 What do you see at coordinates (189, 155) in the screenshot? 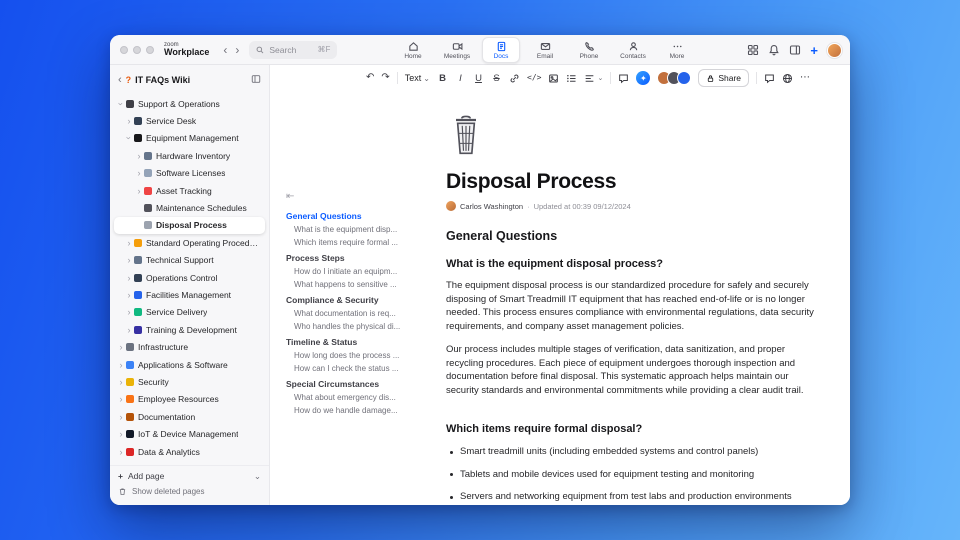
I see `sidebar-page-item: › Hardware Inventory` at bounding box center [189, 155].